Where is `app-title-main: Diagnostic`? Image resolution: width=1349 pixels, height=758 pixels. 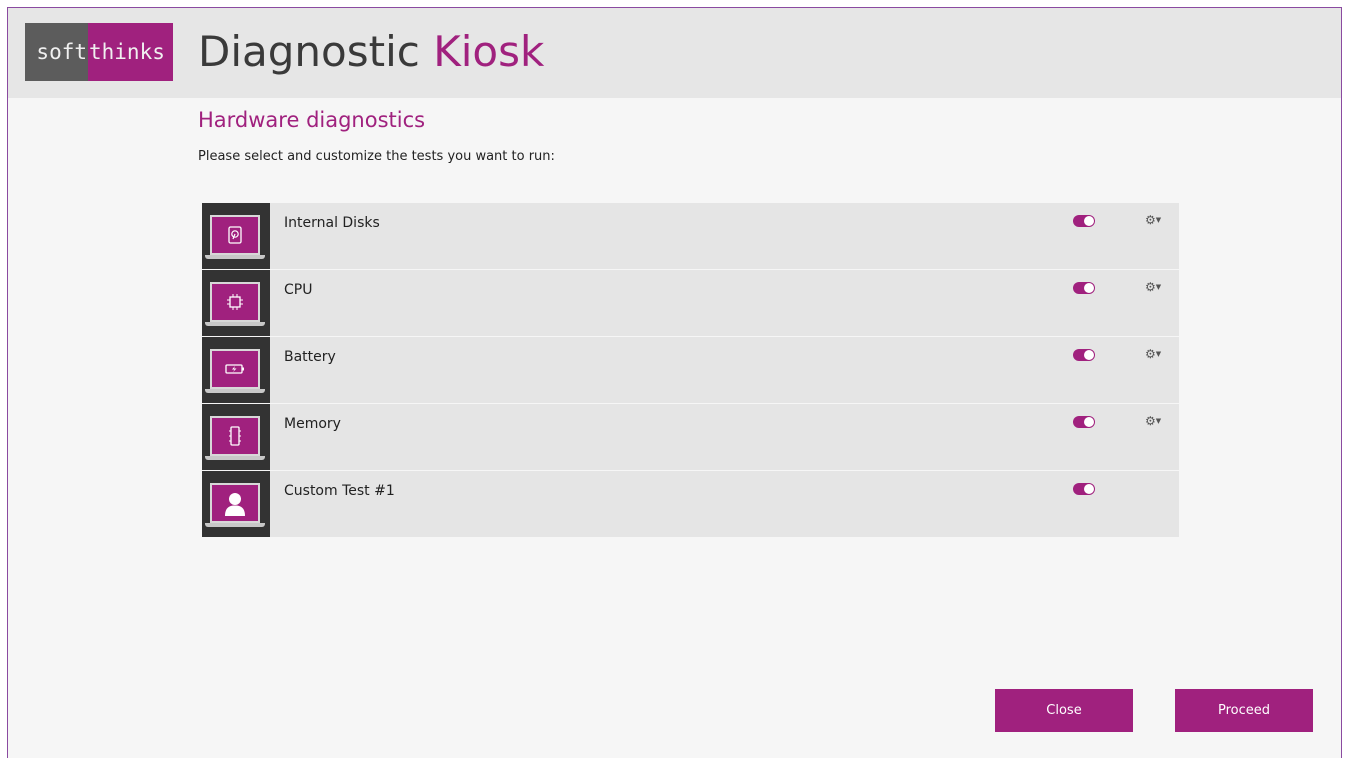 app-title-main: Diagnostic is located at coordinates (316, 51).